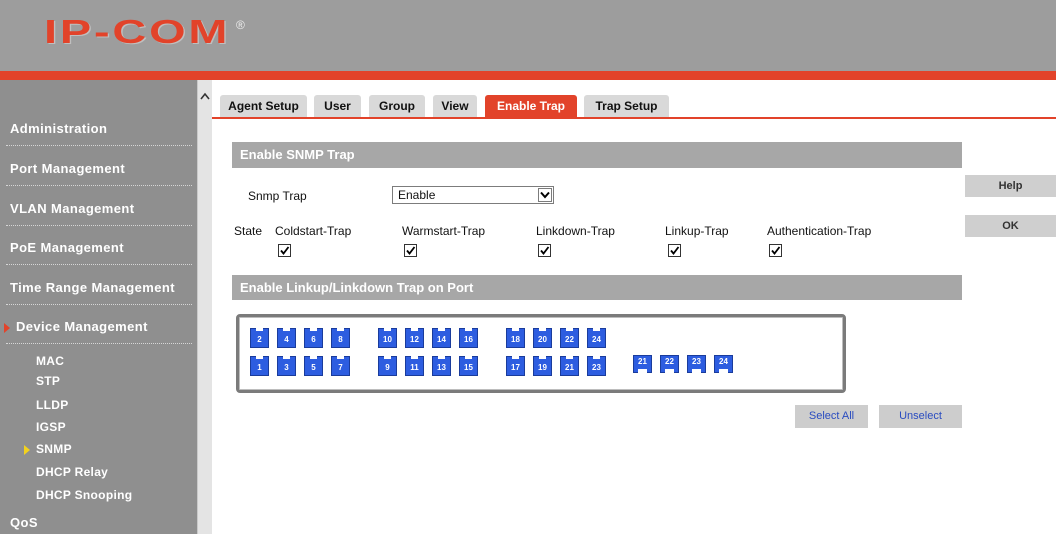 Image resolution: width=1056 pixels, height=534 pixels. Describe the element at coordinates (556, 338) in the screenshot. I see `port-group: 18 20 22 24` at that location.